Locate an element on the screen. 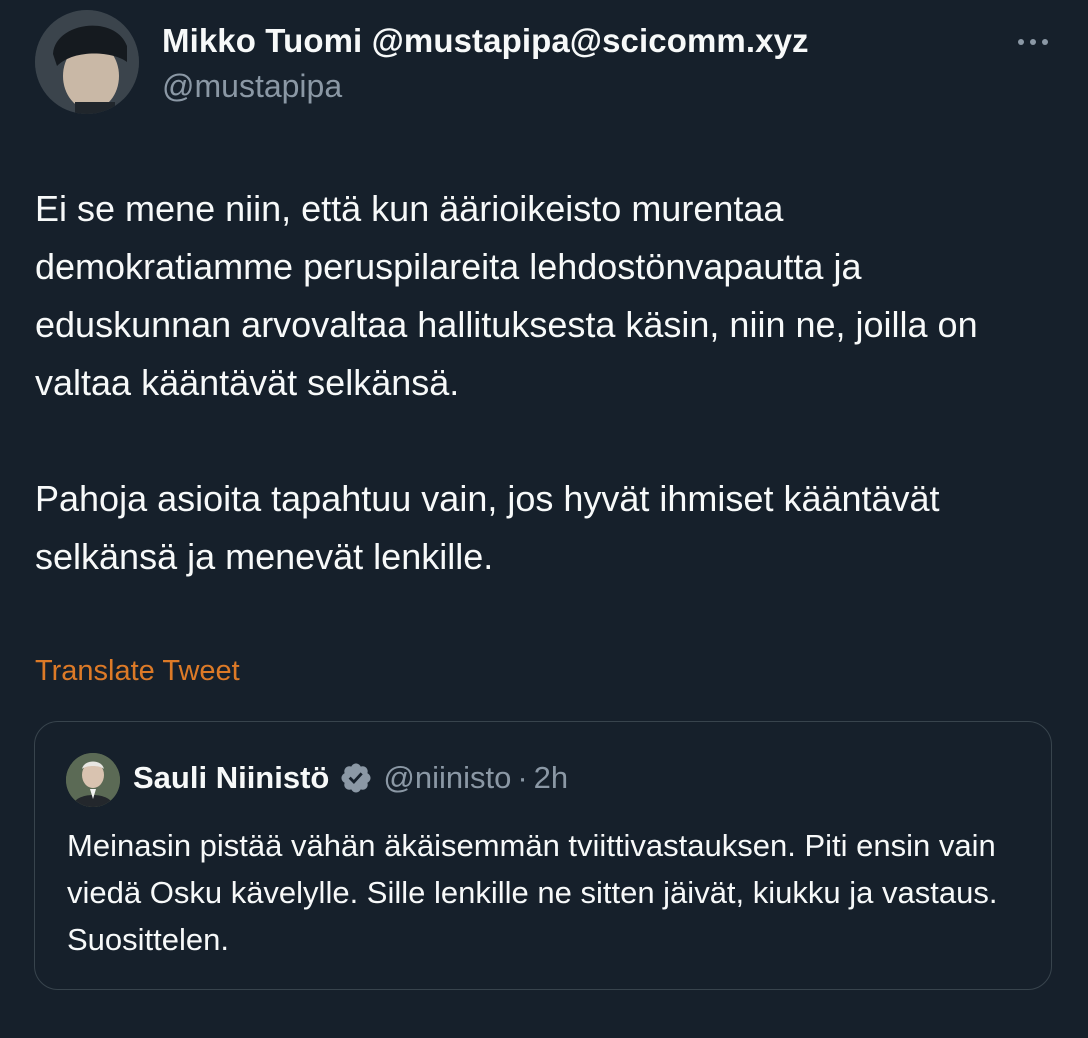 Image resolution: width=1088 pixels, height=1038 pixels. quoted-author-avatar is located at coordinates (93, 780).